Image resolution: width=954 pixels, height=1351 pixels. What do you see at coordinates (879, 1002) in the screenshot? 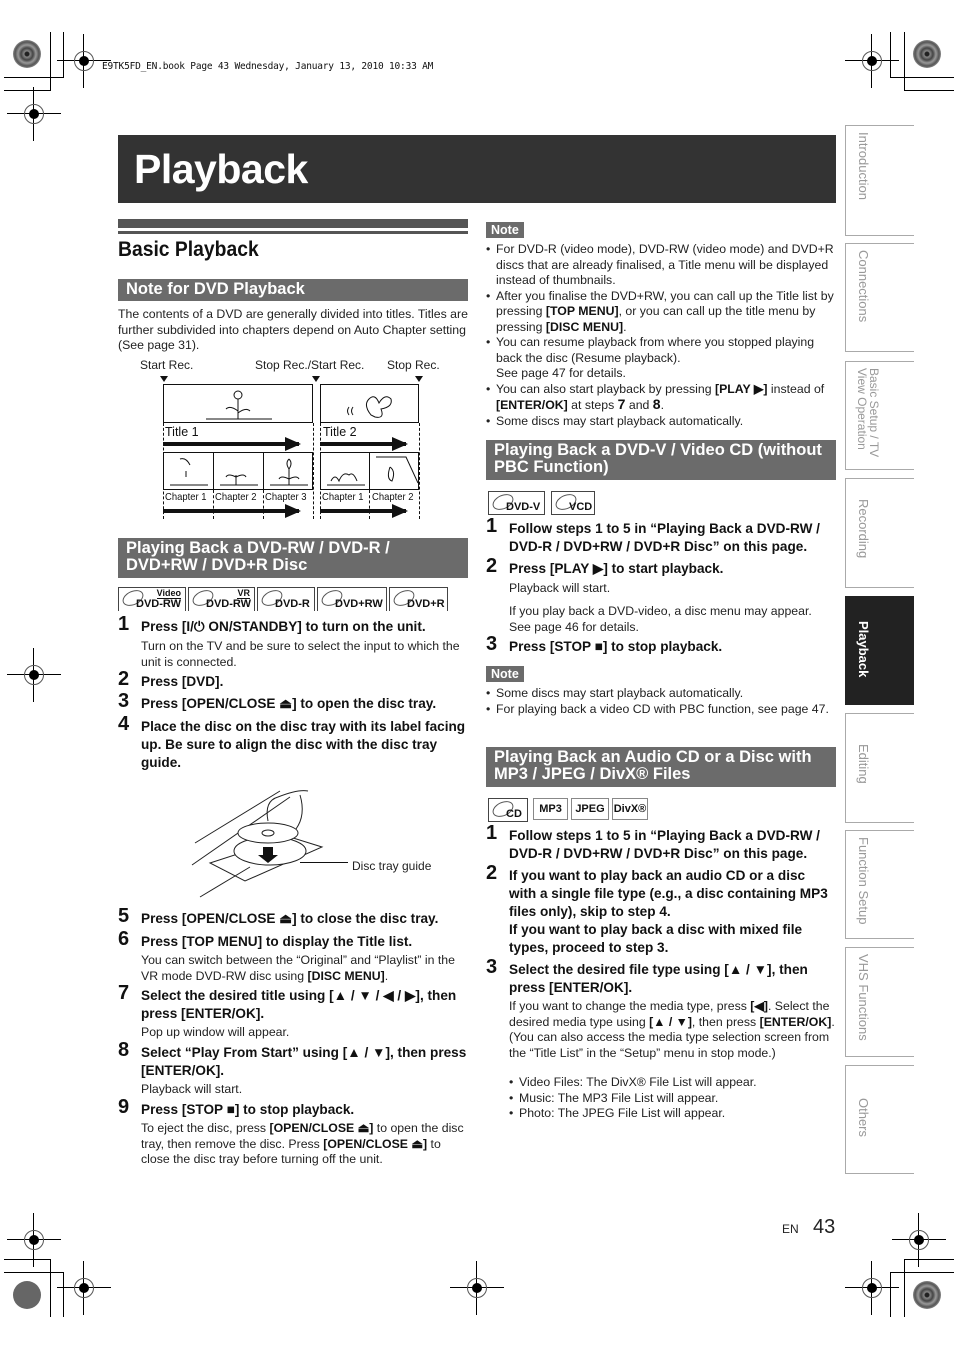
I see `side-tab-vhs-functions: VHS Functions` at bounding box center [879, 1002].